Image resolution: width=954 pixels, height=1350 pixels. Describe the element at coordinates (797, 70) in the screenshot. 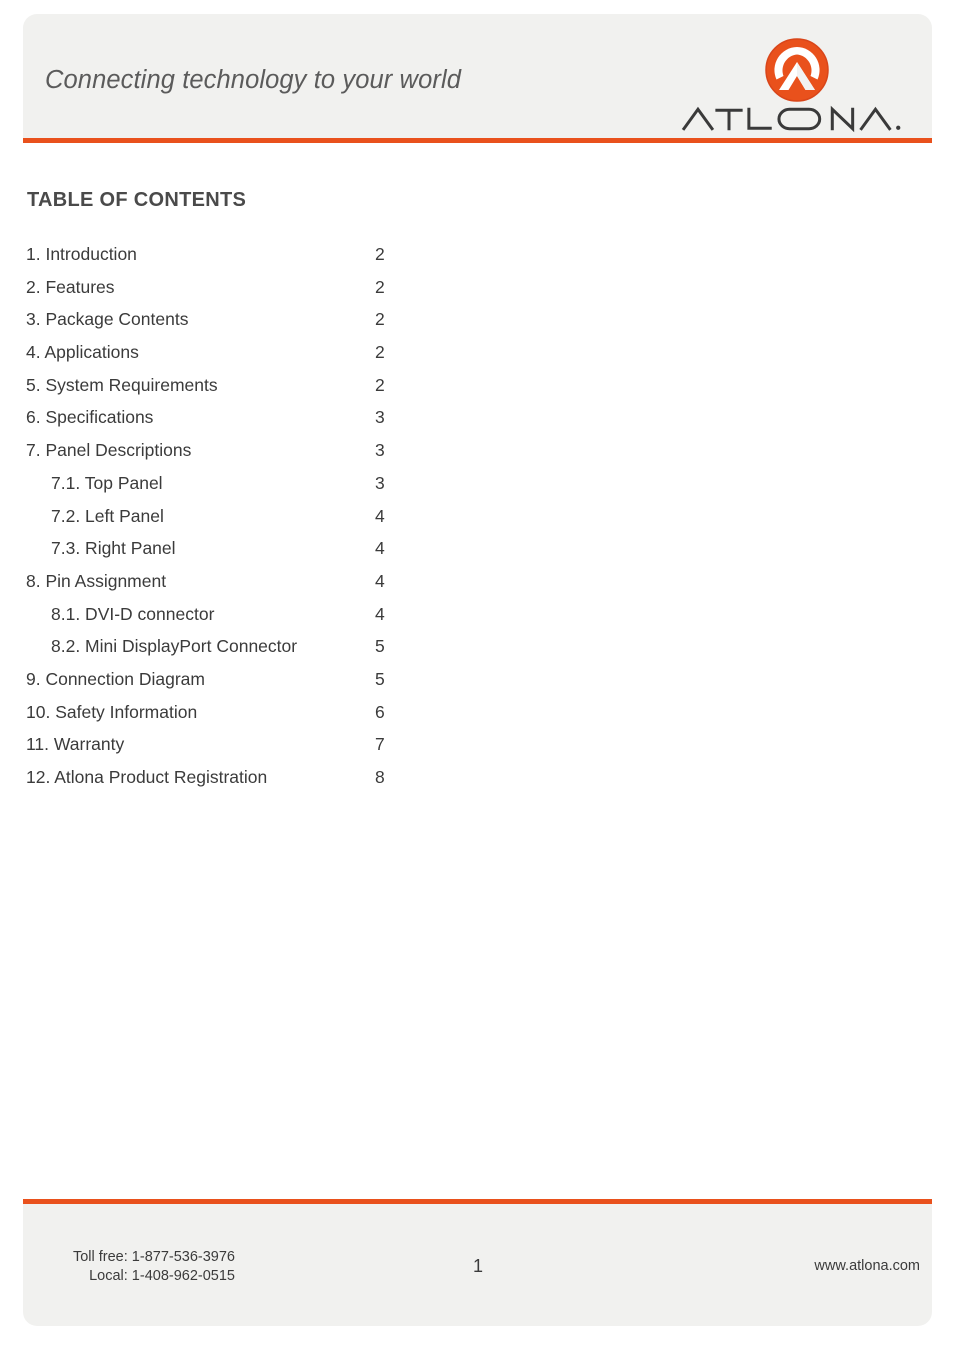

I see `atlona-logo-mark-icon` at that location.